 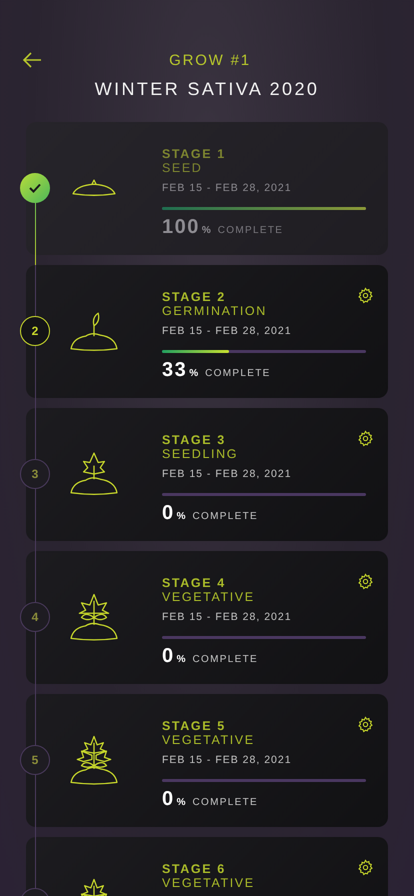 I want to click on seed-icon, so click(x=94, y=188).